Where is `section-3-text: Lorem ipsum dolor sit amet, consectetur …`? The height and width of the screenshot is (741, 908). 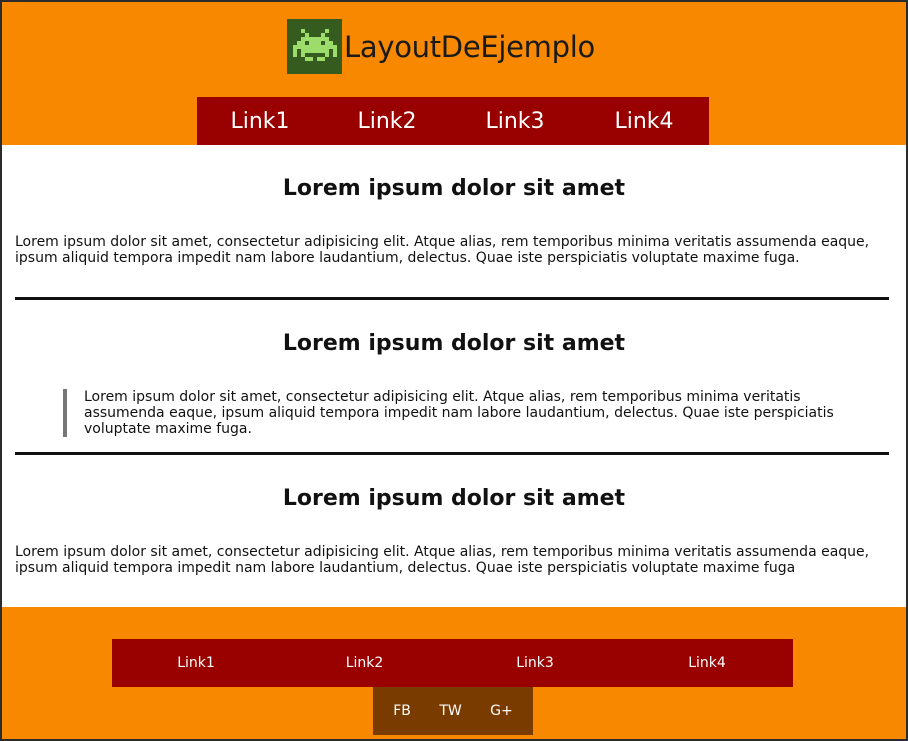 section-3-text: Lorem ipsum dolor sit amet, consectetur … is located at coordinates (442, 560).